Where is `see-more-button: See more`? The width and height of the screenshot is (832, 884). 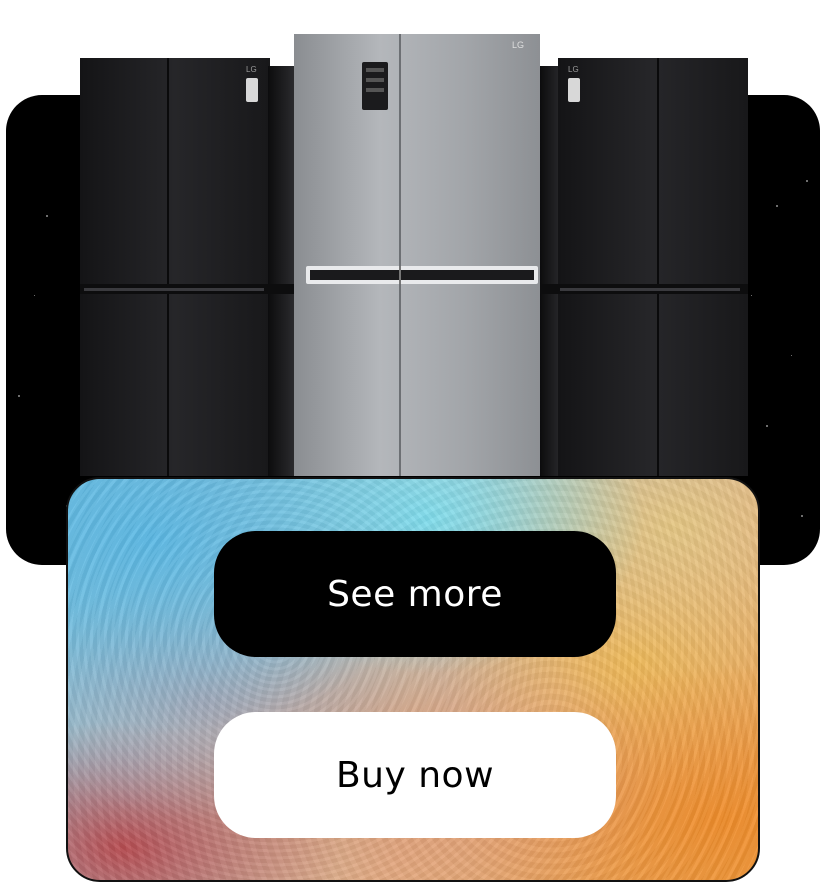 see-more-button: See more is located at coordinates (415, 594).